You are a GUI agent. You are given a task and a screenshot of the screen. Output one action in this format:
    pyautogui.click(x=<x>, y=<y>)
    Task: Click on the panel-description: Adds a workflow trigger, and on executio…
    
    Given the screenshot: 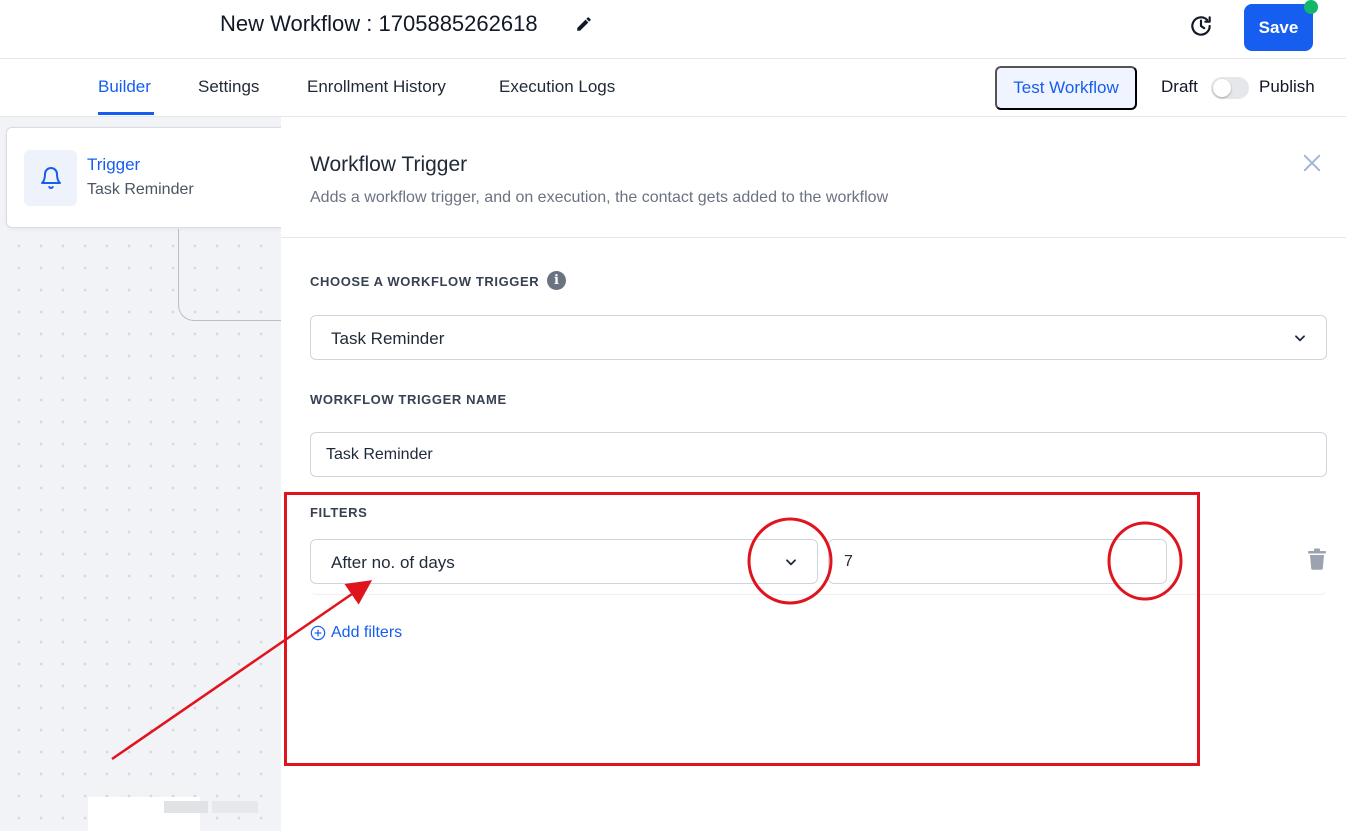 What is the action you would take?
    pyautogui.click(x=599, y=197)
    